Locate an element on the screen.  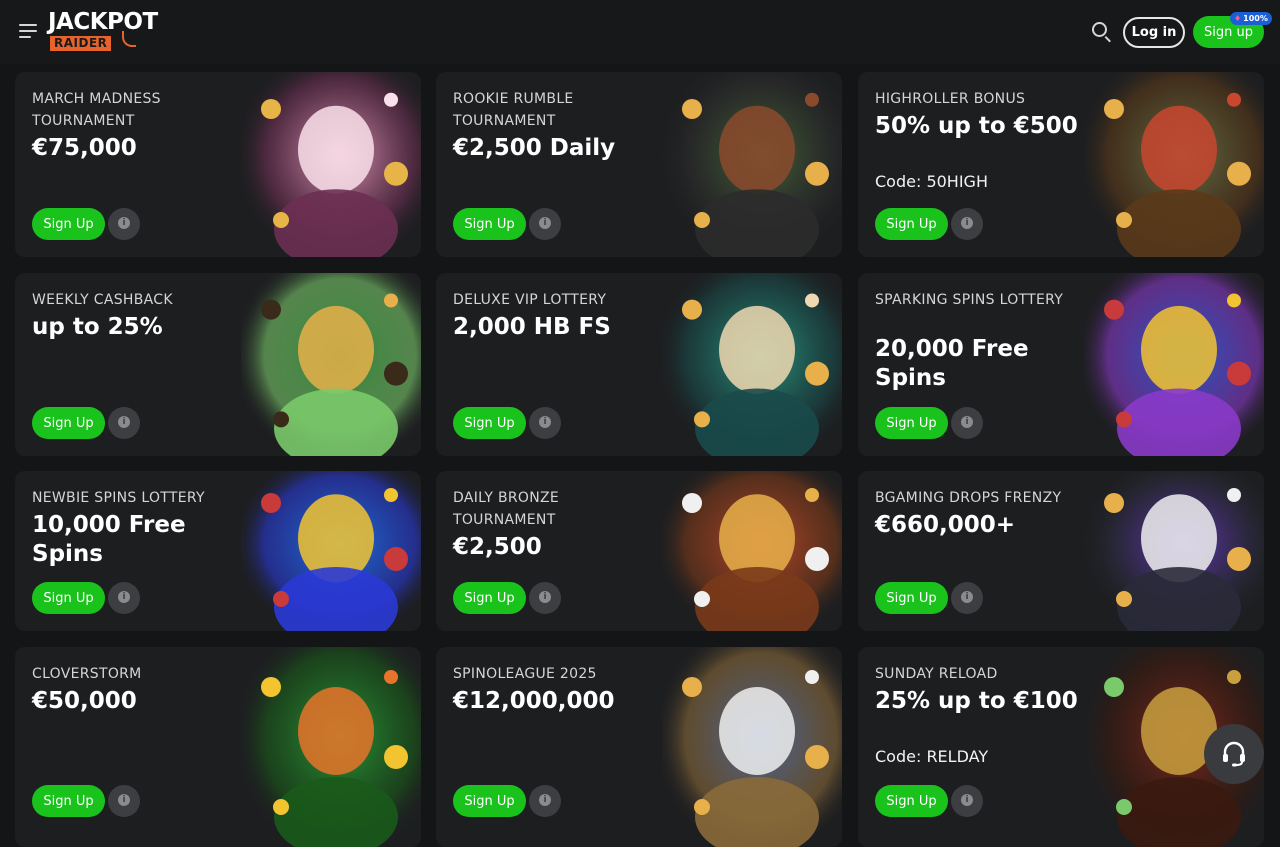
promo-value: €2,500 is located at coordinates (497, 547).